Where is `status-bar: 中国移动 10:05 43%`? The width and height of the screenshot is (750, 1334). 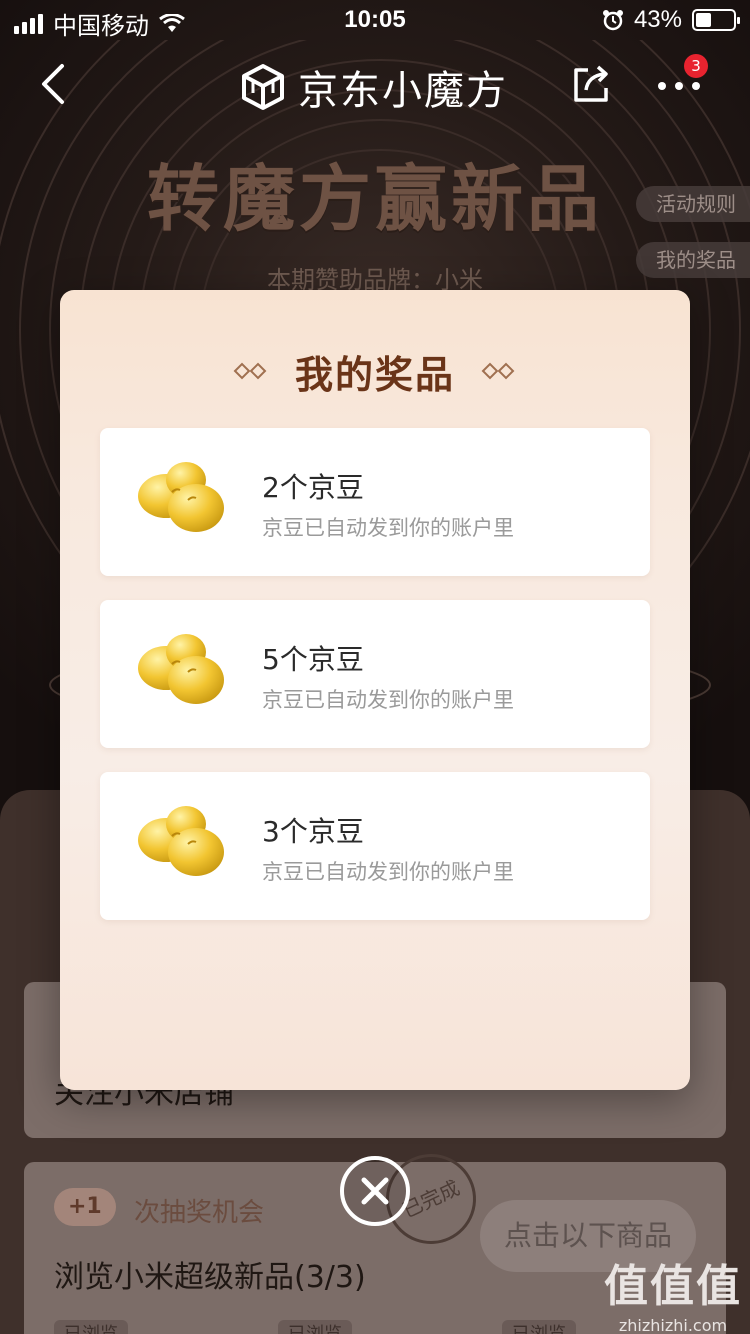 status-bar: 中国移动 10:05 43% is located at coordinates (375, 20).